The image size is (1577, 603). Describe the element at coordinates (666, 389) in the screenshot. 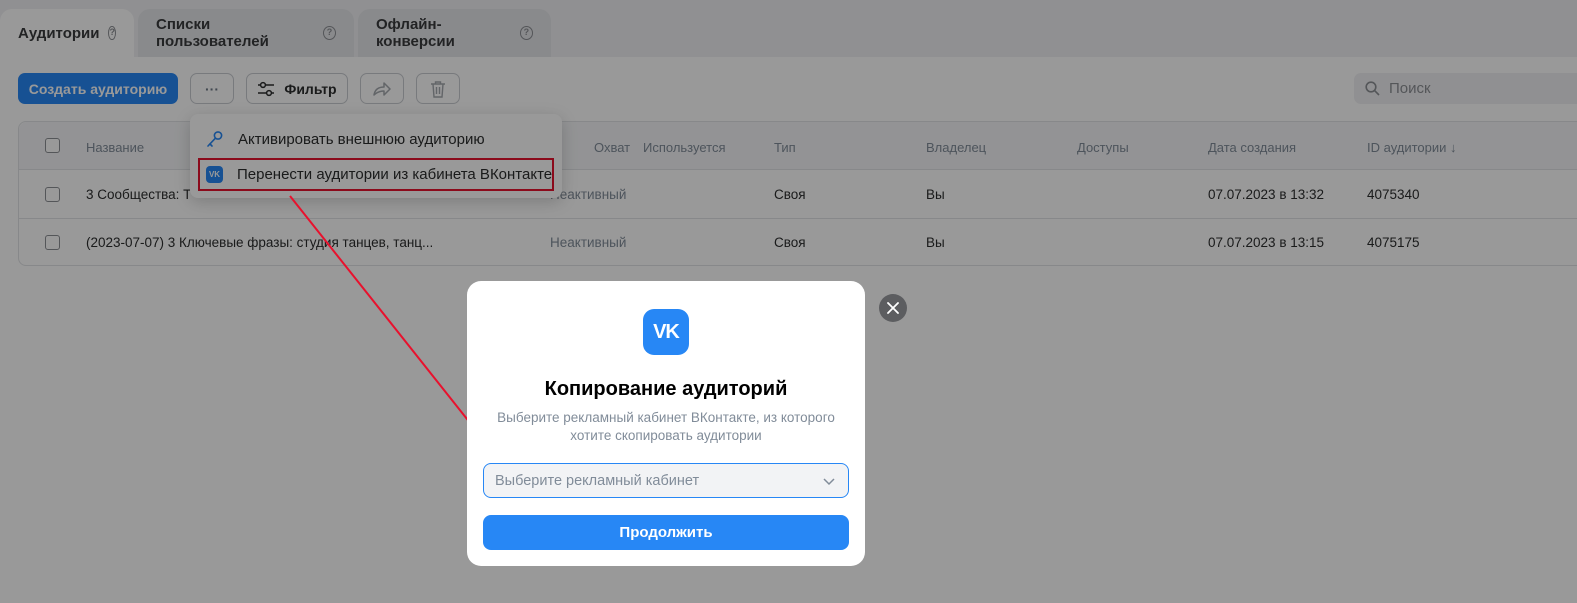

I see `dialog-title: Копирование аудиторий` at that location.